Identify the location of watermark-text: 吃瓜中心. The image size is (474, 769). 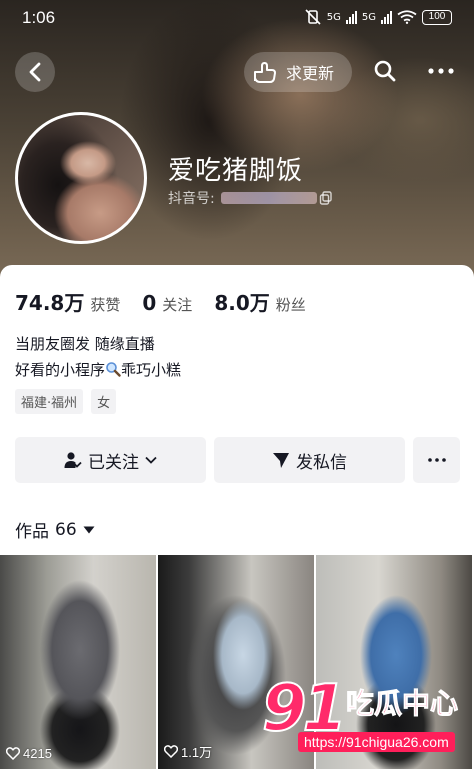
(402, 704).